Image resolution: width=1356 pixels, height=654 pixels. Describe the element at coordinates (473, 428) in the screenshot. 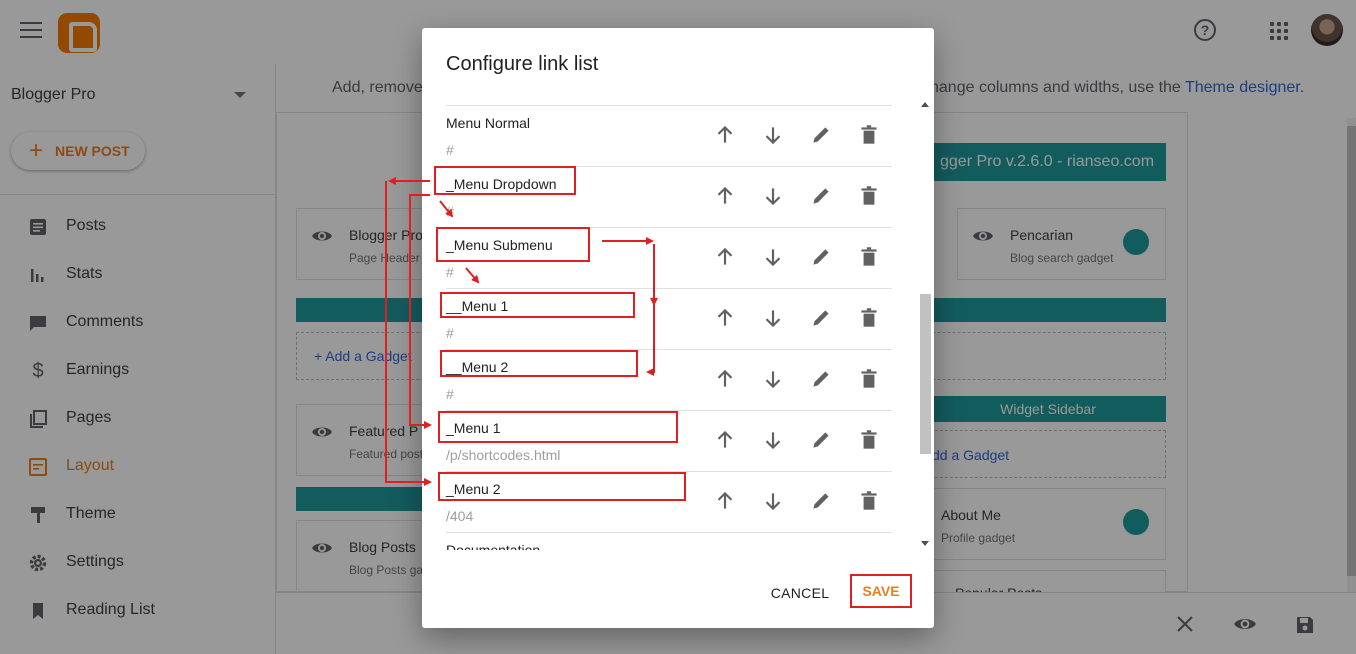

I see `link-label: _Menu 1` at that location.